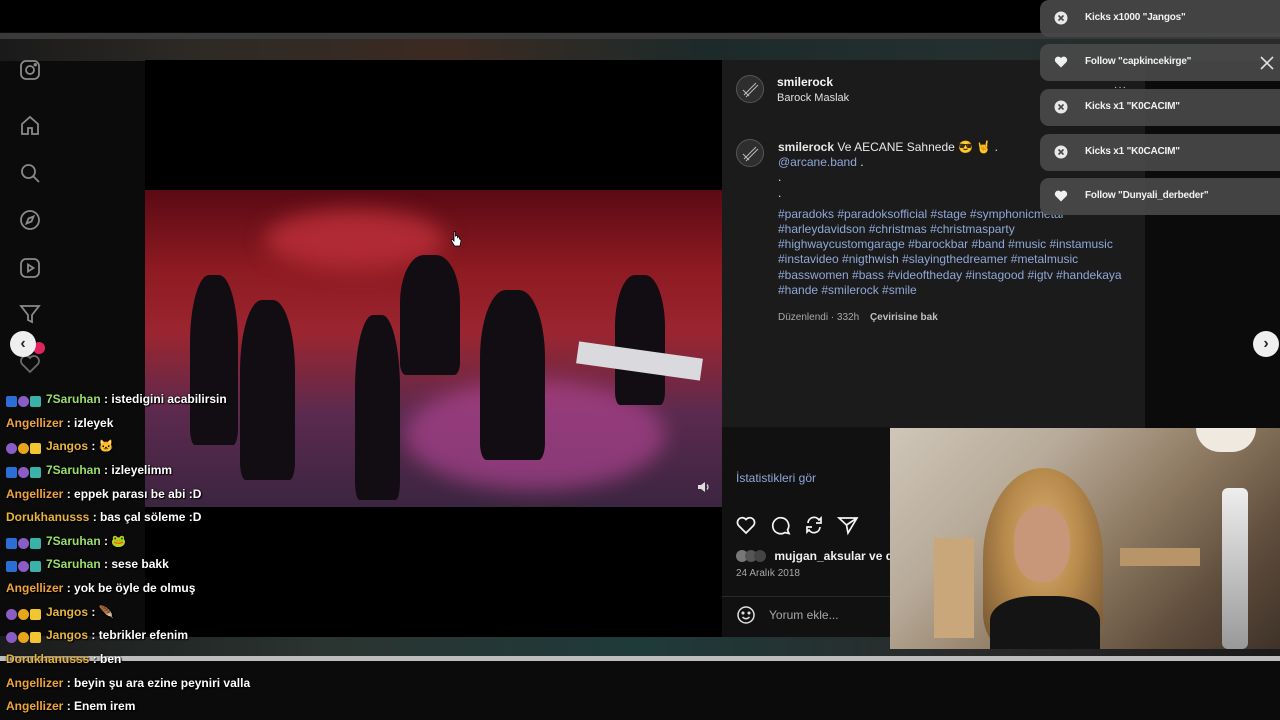 The image size is (1280, 720). Describe the element at coordinates (819, 317) in the screenshot. I see `edited-timestamp: Düzenlendi · 332h` at that location.